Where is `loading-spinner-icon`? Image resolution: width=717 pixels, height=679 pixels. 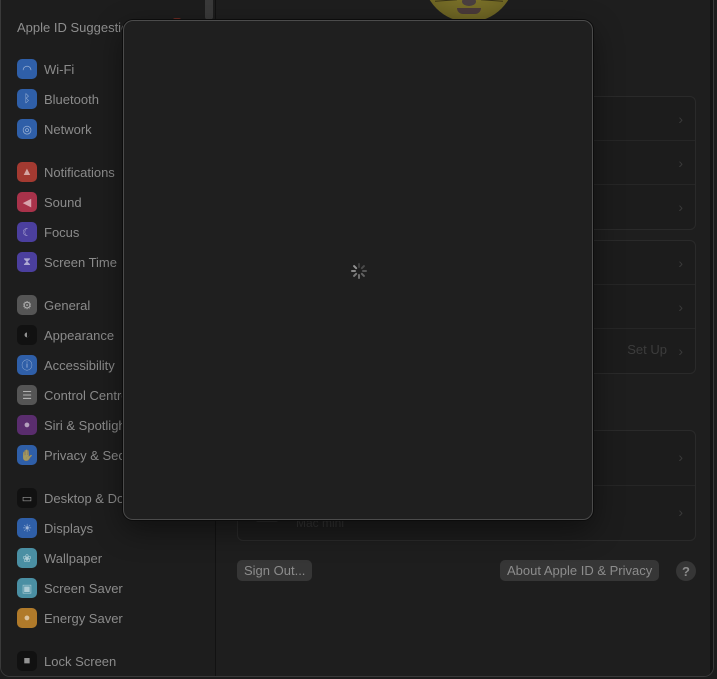
loading-spinner-icon is located at coordinates (359, 271).